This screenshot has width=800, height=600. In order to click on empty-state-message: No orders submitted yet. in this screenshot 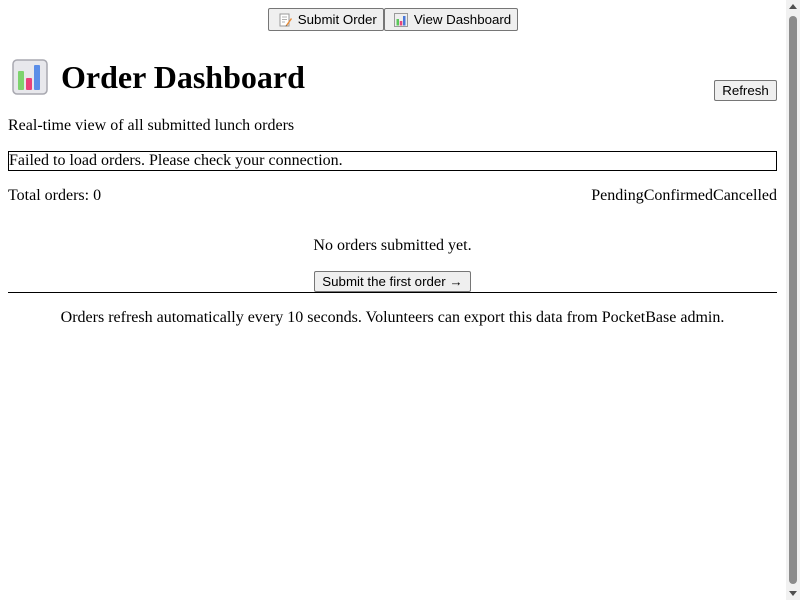, I will do `click(392, 245)`.